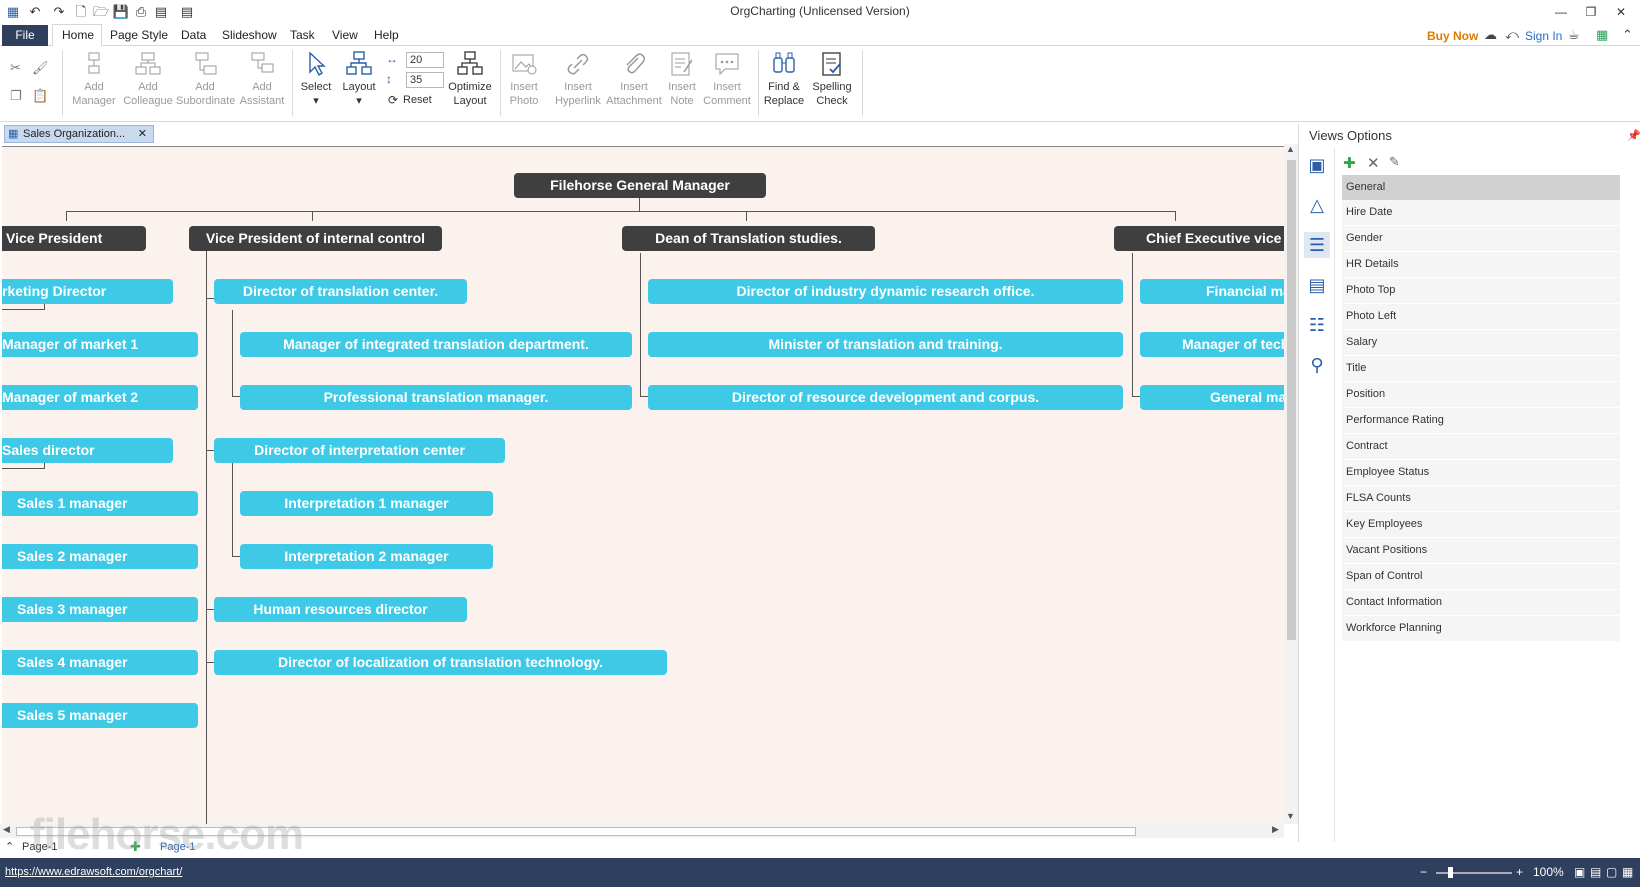 The height and width of the screenshot is (887, 1640). Describe the element at coordinates (1481, 394) in the screenshot. I see `views-option-item: Position` at that location.